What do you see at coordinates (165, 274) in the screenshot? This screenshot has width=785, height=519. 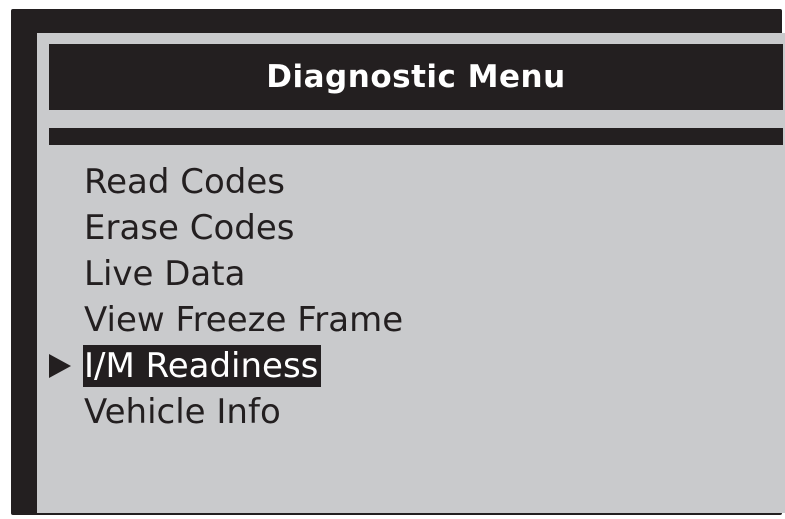 I see `menu-item-label: Live Data` at bounding box center [165, 274].